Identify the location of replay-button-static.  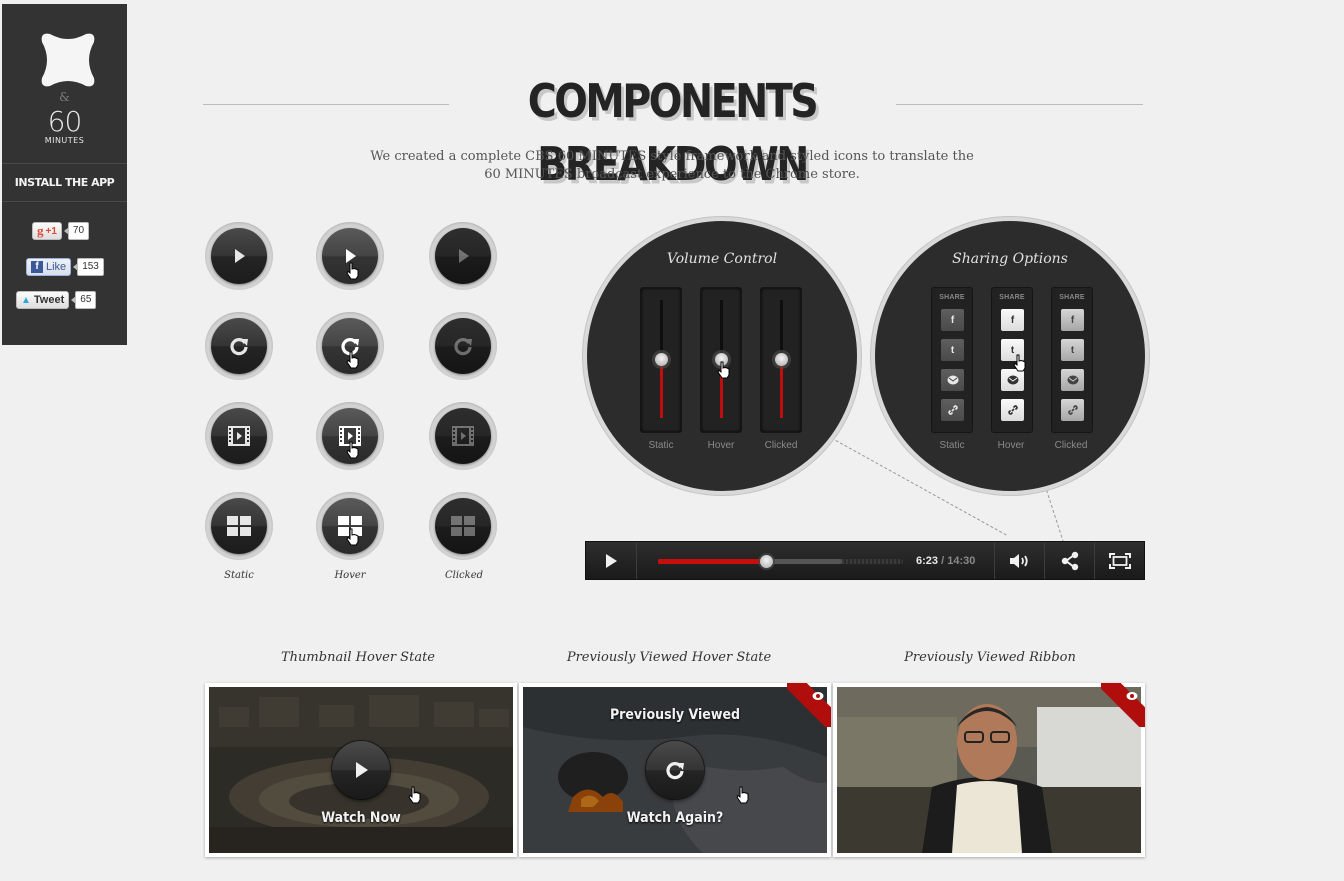
(239, 346).